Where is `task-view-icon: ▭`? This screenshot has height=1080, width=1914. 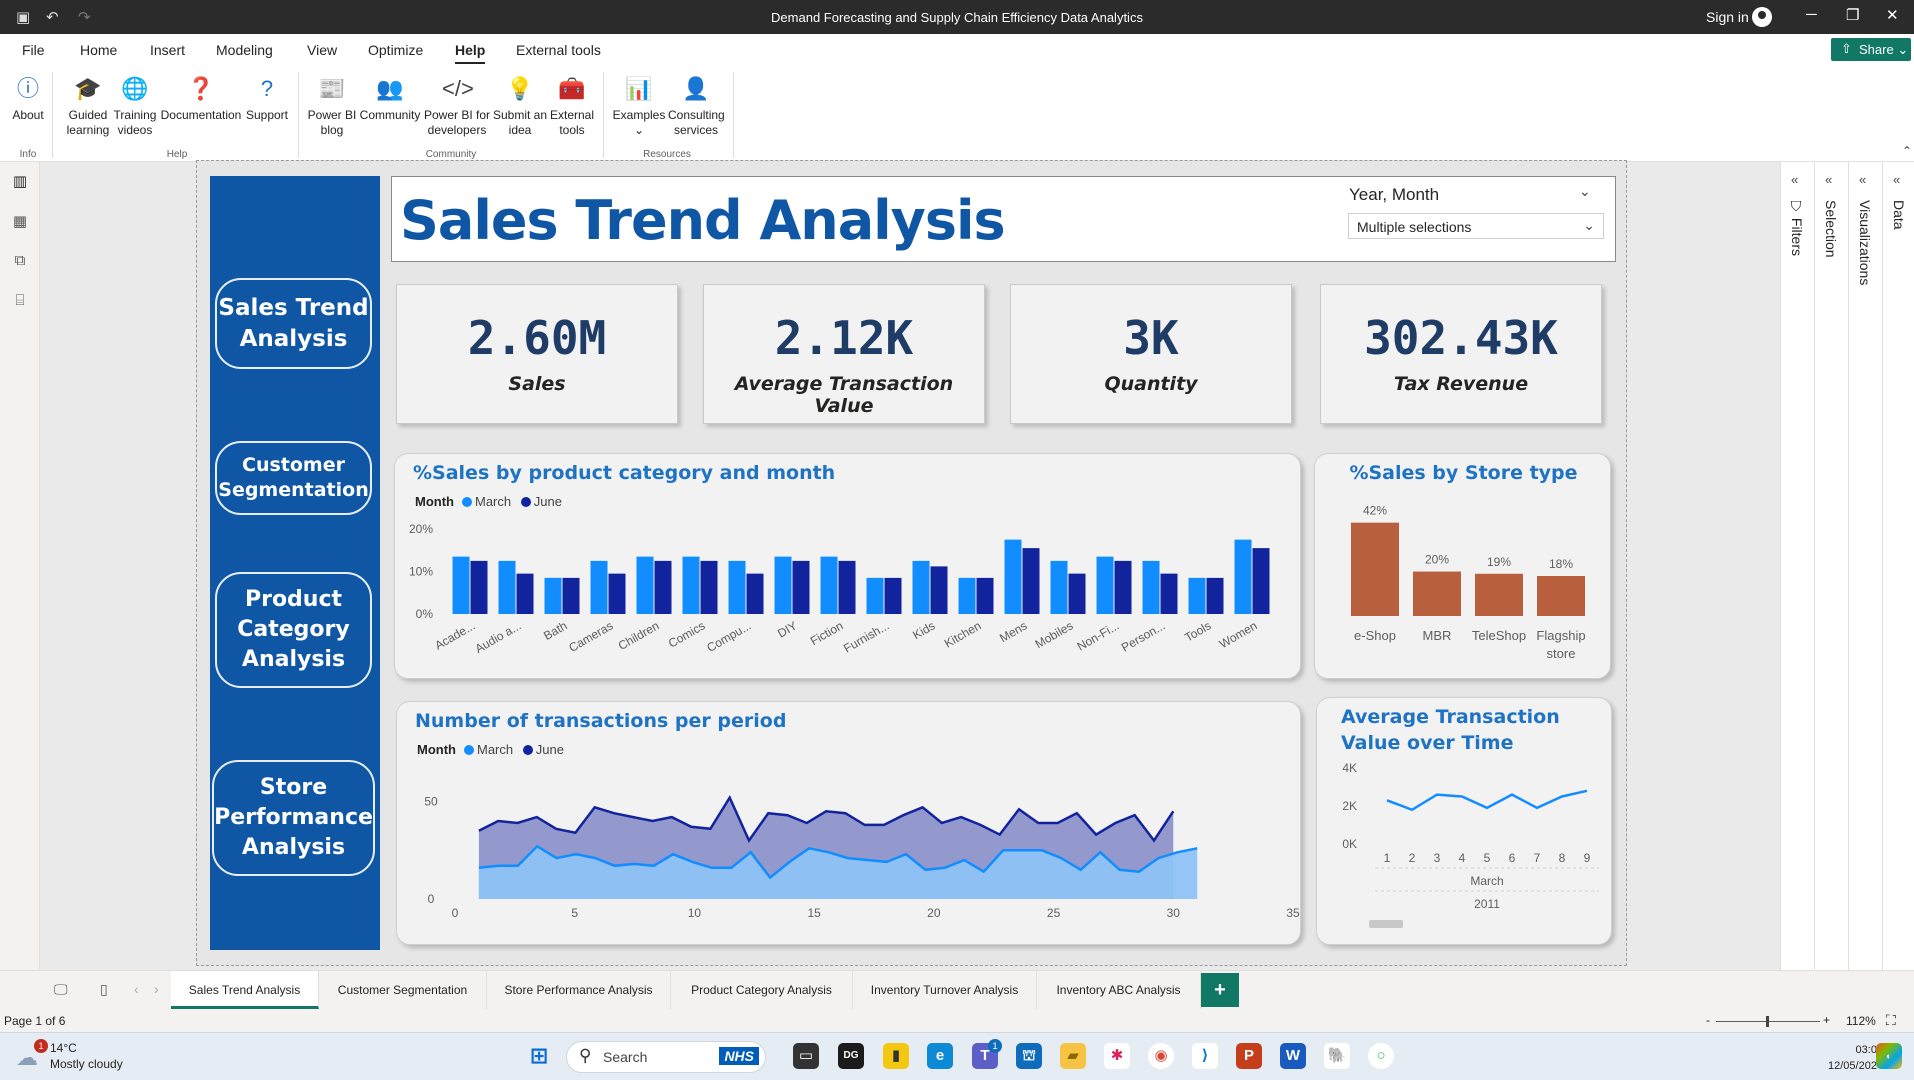
task-view-icon: ▭ is located at coordinates (806, 1056).